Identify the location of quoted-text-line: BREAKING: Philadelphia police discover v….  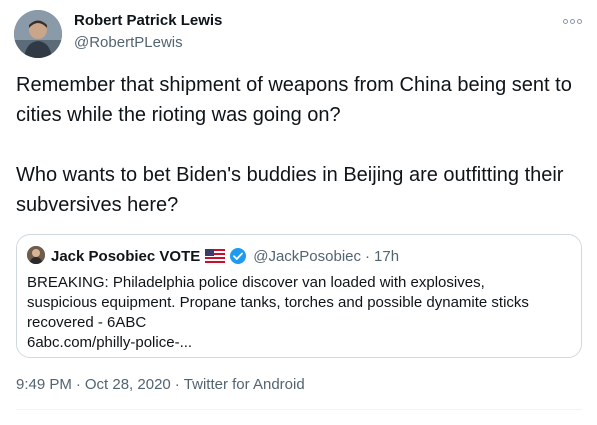
(256, 282).